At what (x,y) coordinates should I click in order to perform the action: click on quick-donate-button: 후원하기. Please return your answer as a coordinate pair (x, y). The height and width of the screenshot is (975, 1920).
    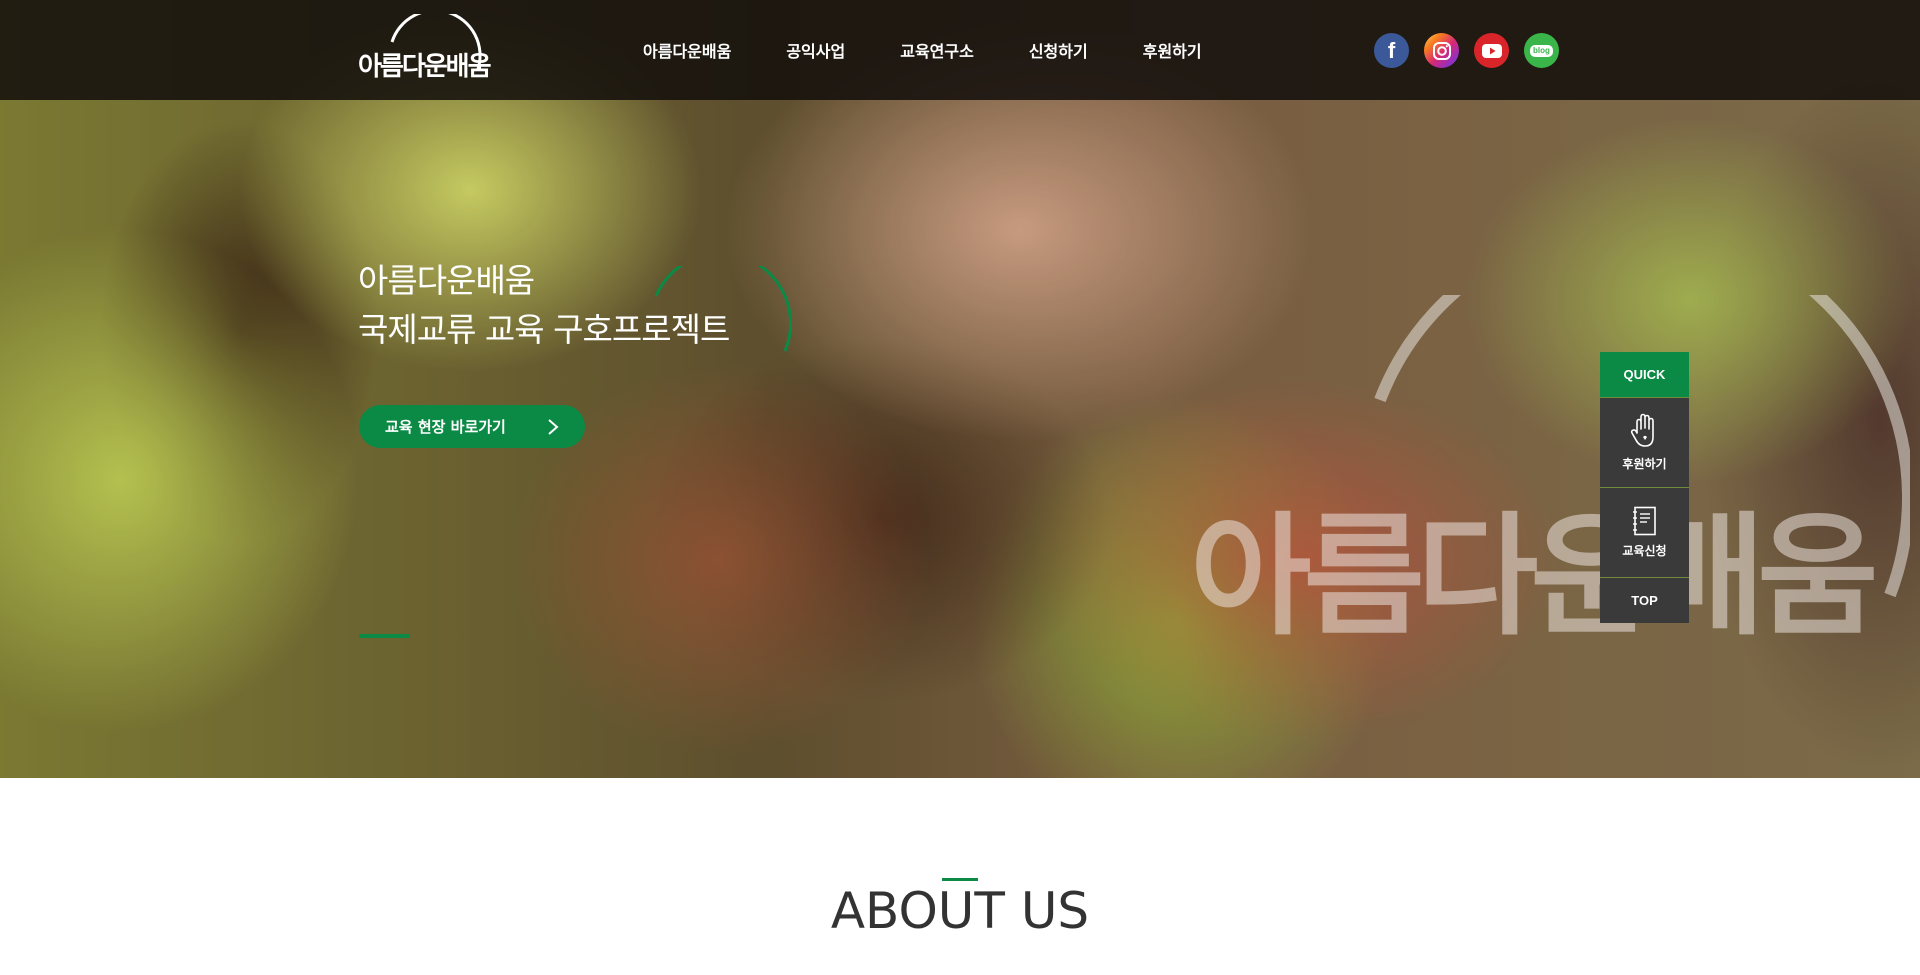
    Looking at the image, I should click on (1644, 442).